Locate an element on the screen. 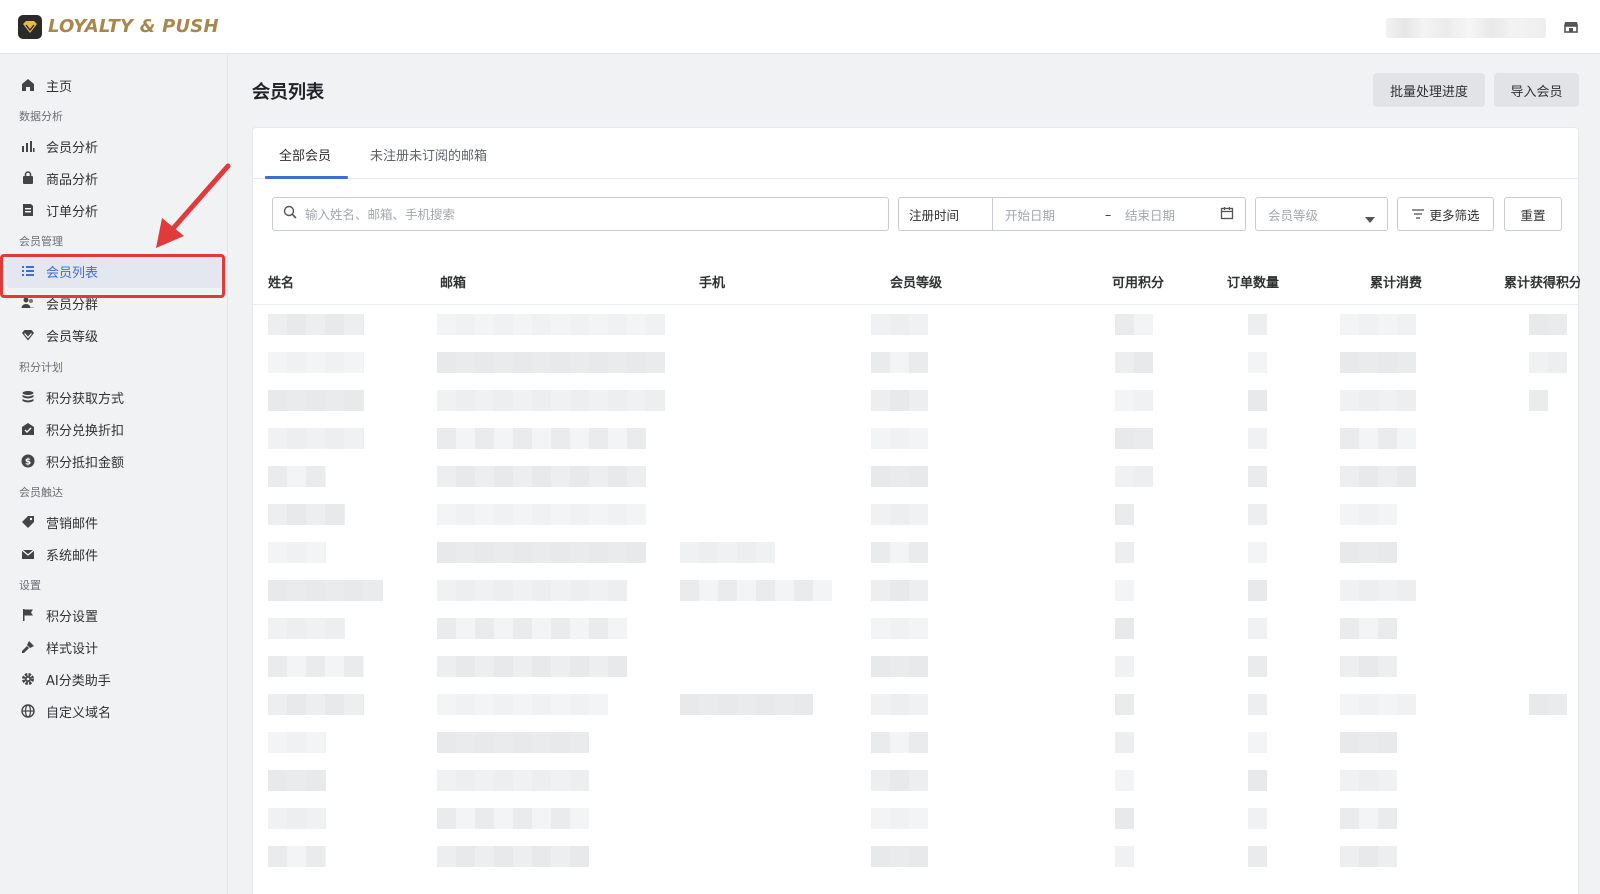 The image size is (1600, 894). sidebar-item-points-redeem: 积分兑换折扣 is located at coordinates (114, 429).